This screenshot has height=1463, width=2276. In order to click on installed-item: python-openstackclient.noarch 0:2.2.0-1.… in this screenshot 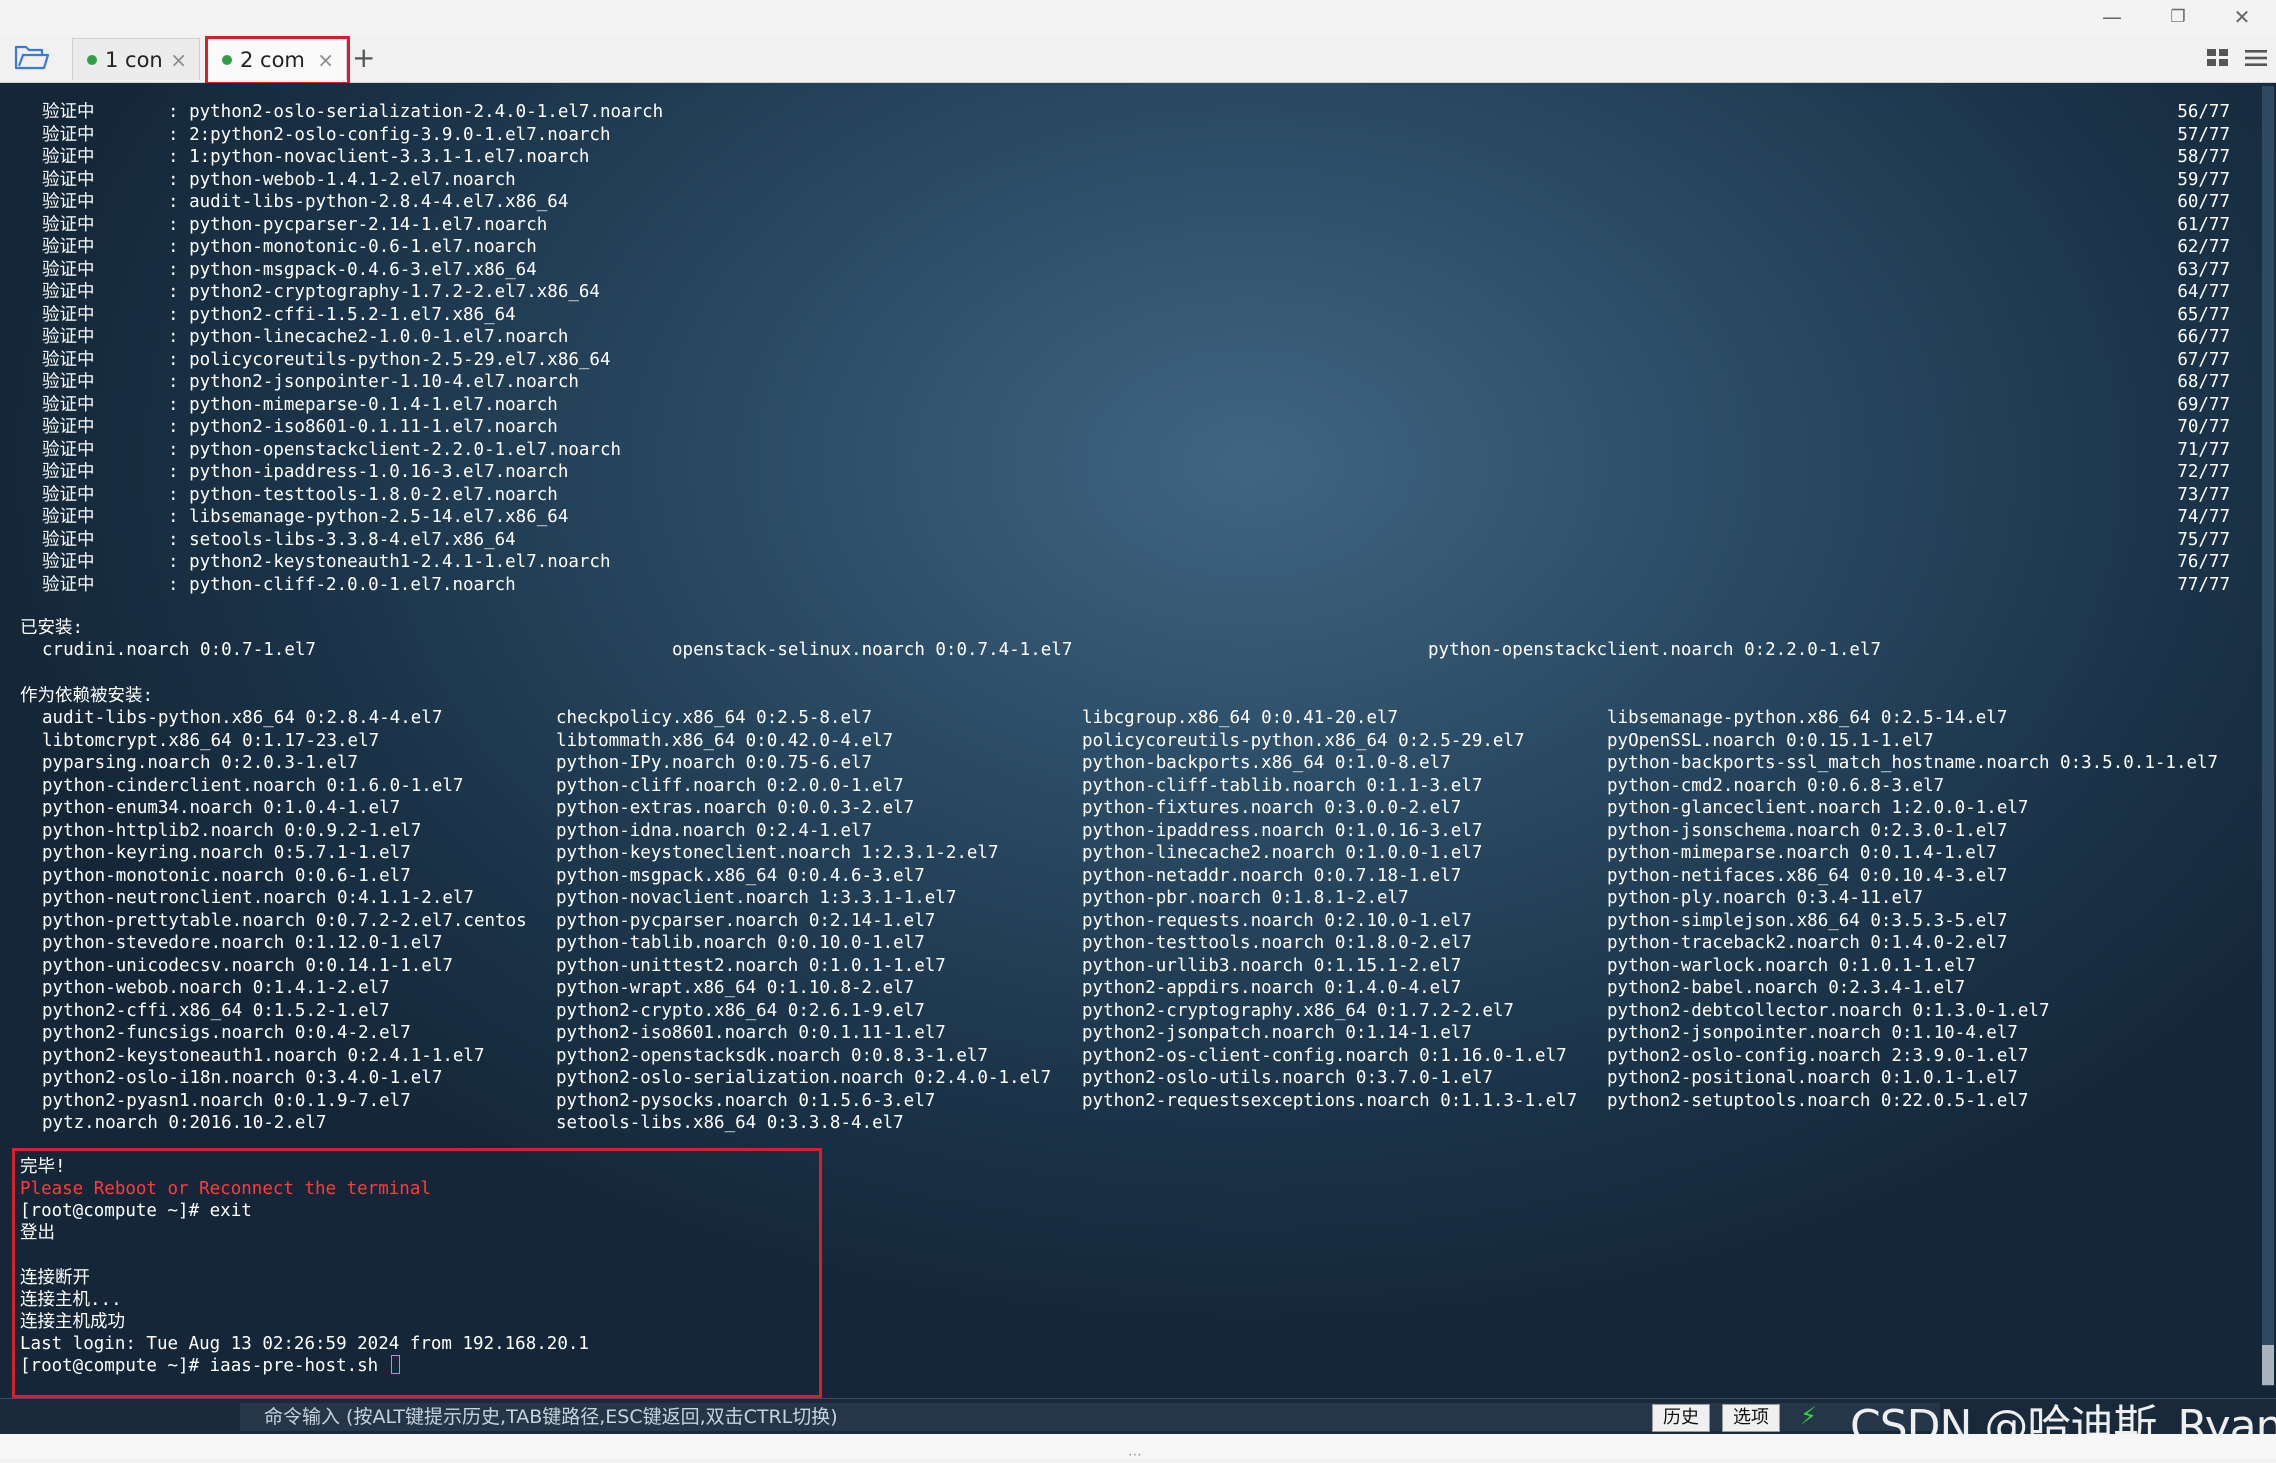, I will do `click(1655, 650)`.